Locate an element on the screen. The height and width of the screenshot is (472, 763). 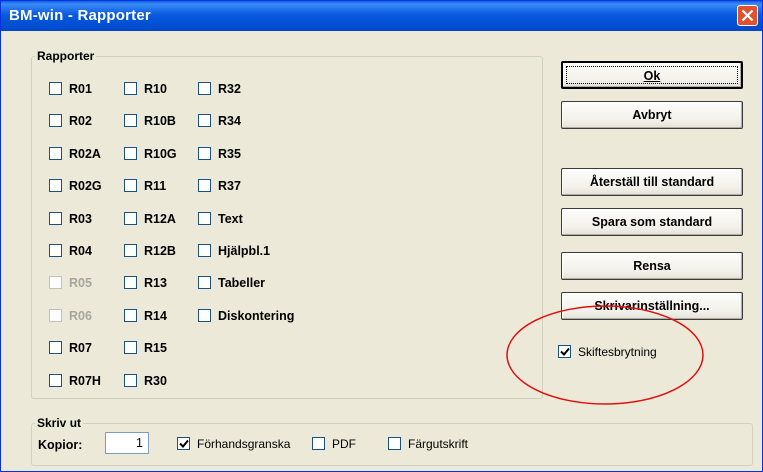
report-checkbox-label: R10G is located at coordinates (160, 154).